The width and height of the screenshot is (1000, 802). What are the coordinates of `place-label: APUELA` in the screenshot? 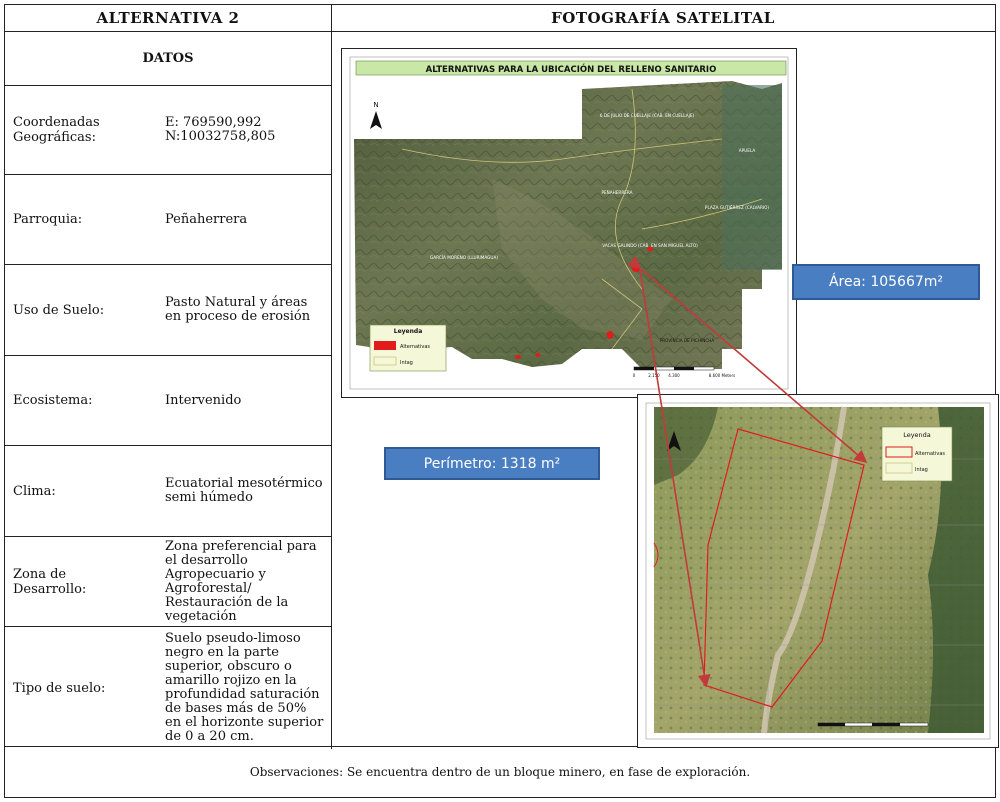 It's located at (747, 150).